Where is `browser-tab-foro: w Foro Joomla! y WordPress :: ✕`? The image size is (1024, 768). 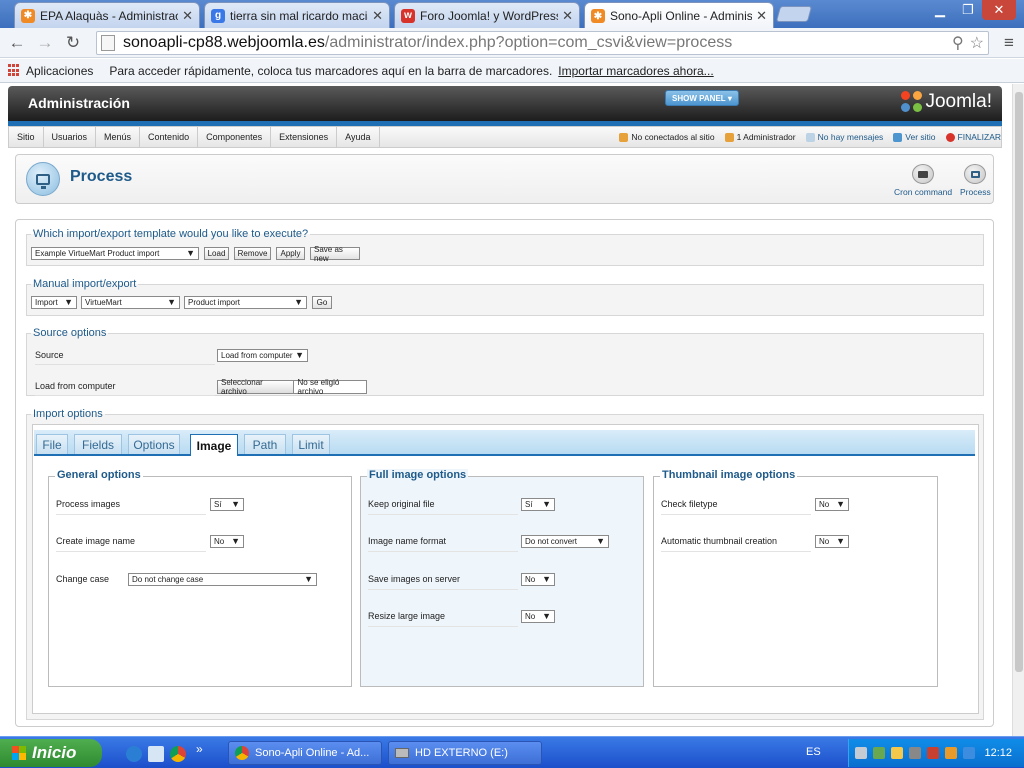 browser-tab-foro: w Foro Joomla! y WordPress :: ✕ is located at coordinates (487, 15).